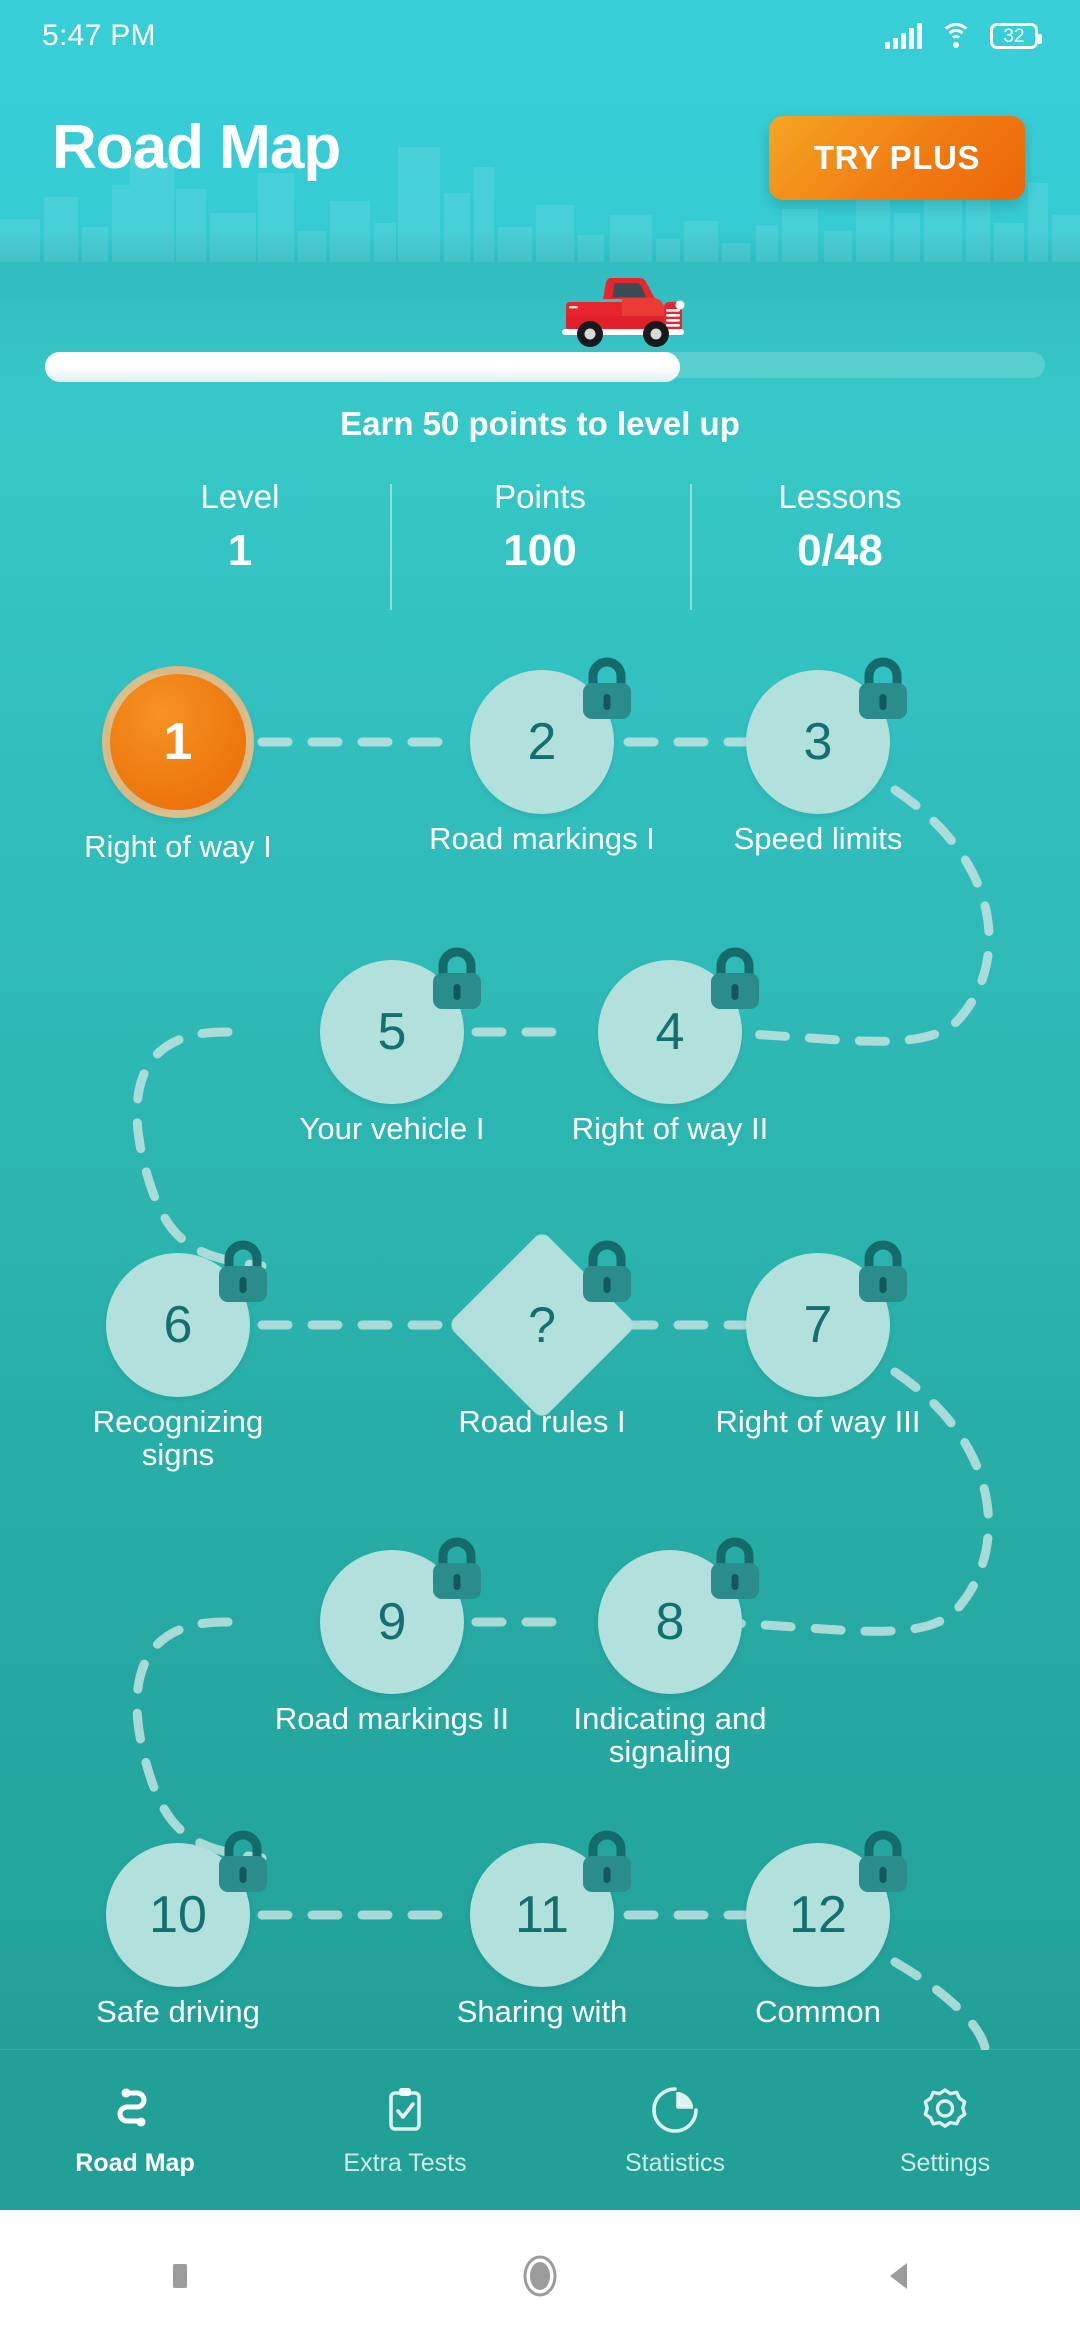 The width and height of the screenshot is (1080, 2340). I want to click on back-triangle-icon, so click(900, 2276).